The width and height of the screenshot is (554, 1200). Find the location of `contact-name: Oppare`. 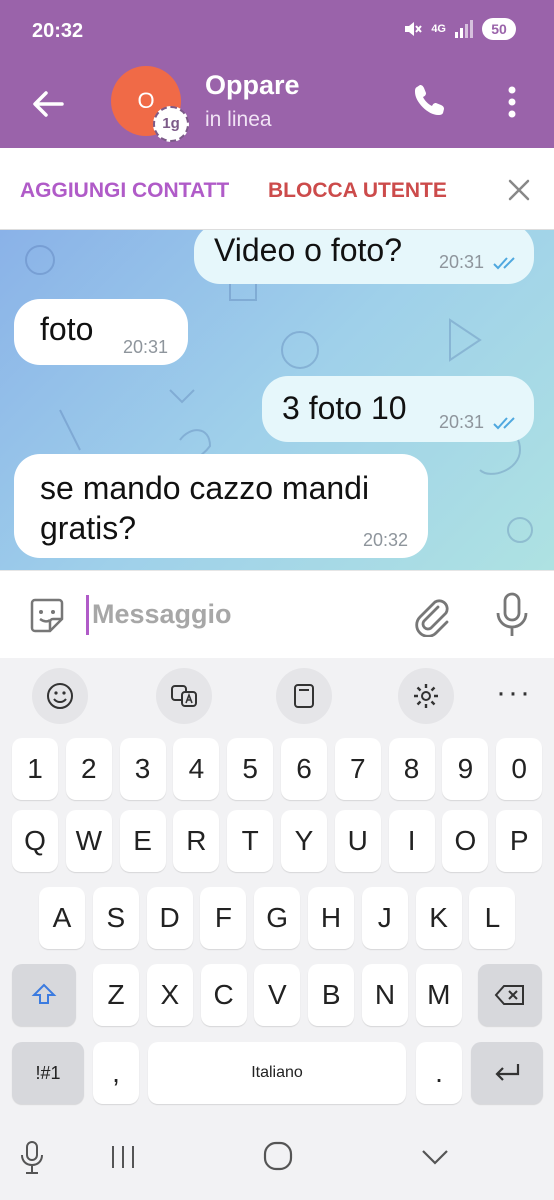

contact-name: Oppare is located at coordinates (252, 85).